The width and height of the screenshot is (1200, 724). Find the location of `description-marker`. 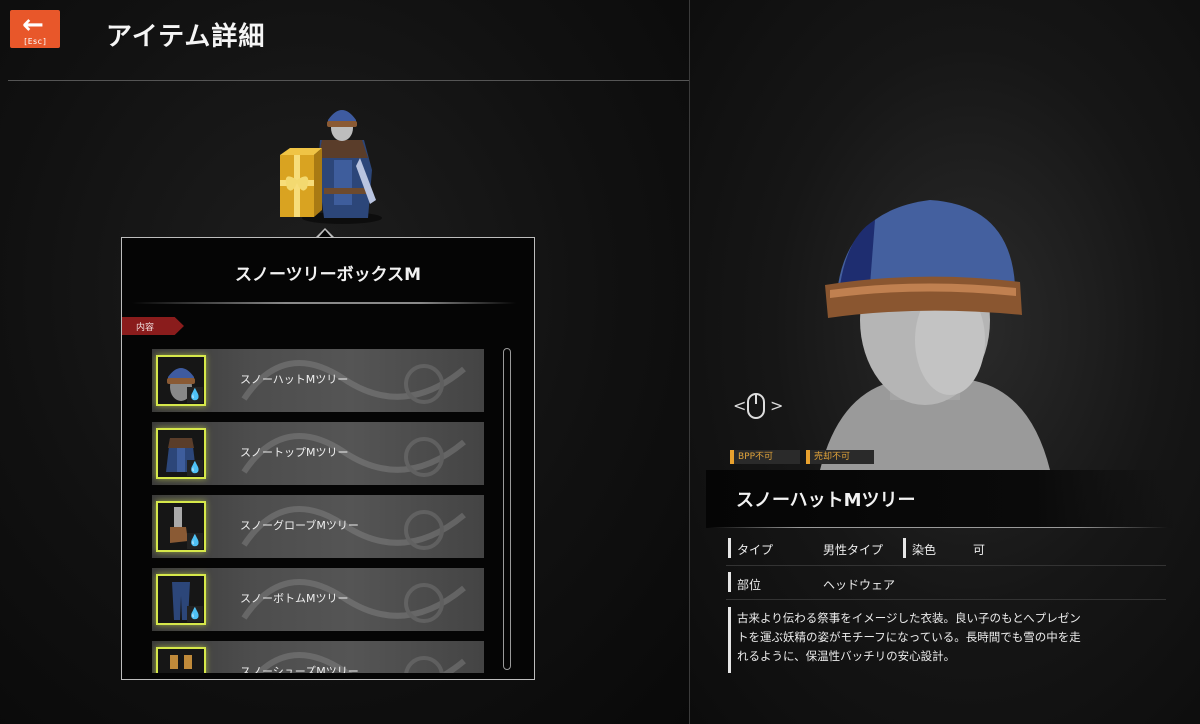

description-marker is located at coordinates (729, 640).